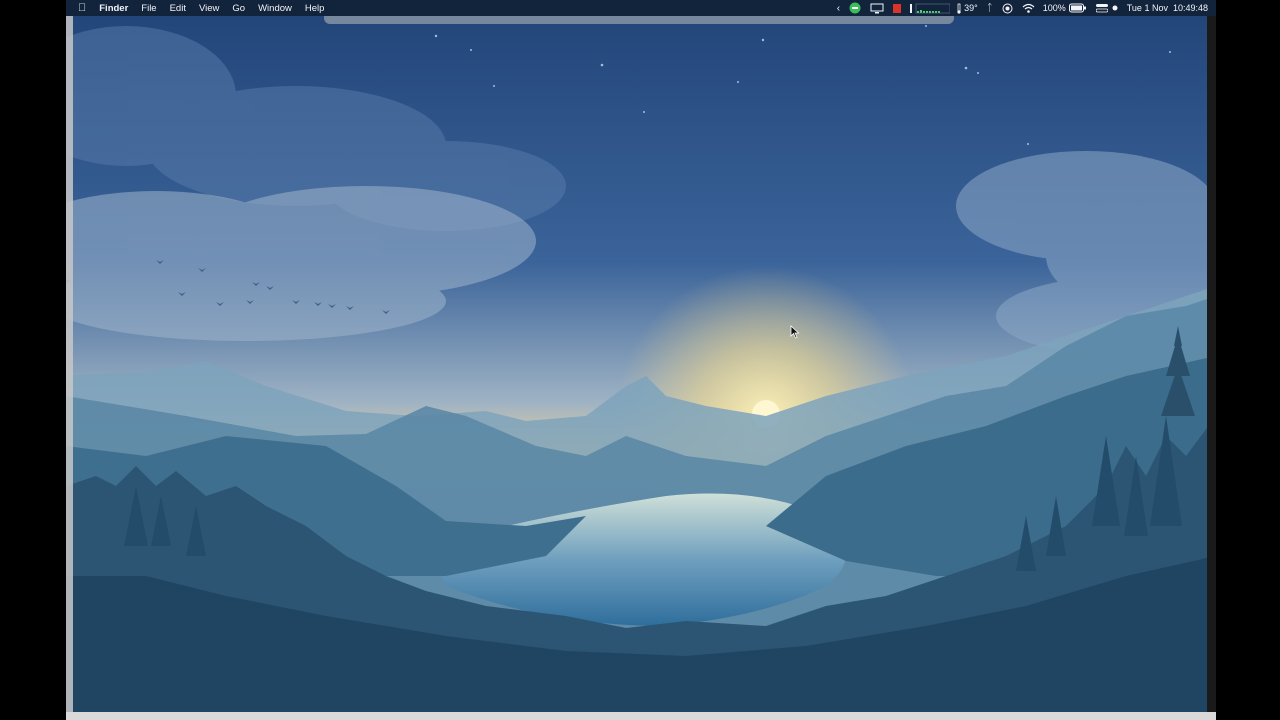 The height and width of the screenshot is (720, 1280). I want to click on menu-item-window: Window, so click(275, 8).